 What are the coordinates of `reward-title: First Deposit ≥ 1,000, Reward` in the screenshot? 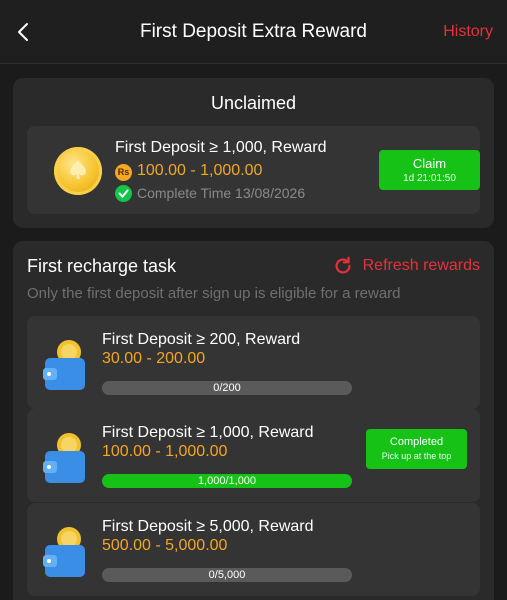 It's located at (221, 147).